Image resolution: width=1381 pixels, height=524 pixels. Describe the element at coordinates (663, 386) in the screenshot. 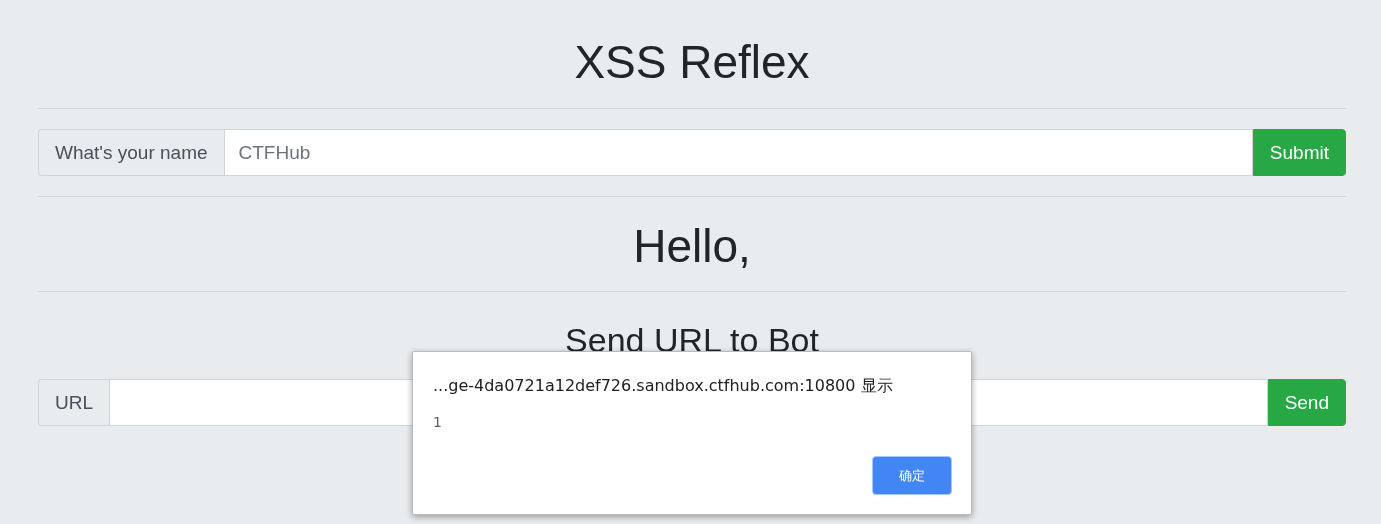

I see `dialog-origin: ...ge-4da0721a12def726.sandbox.ctfhub.com:10800 显示` at that location.